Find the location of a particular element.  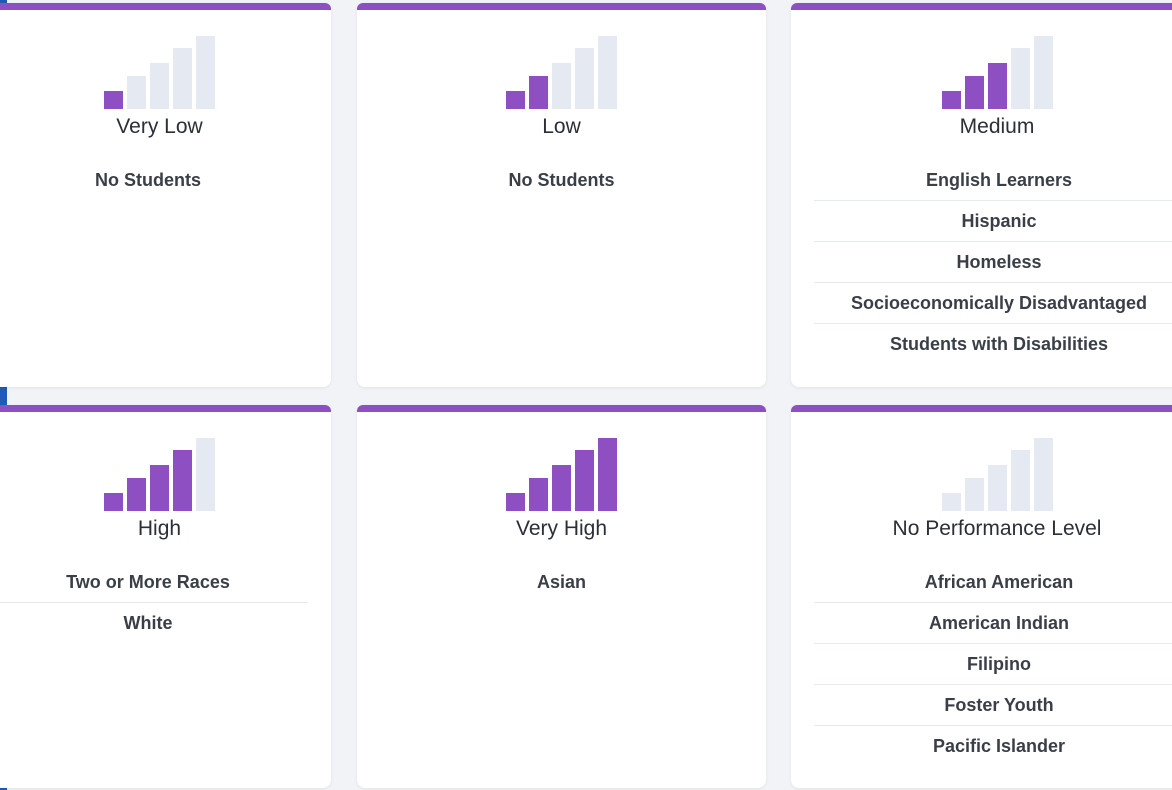

student-group-item: Socioeconomically Disadvantaged is located at coordinates (993, 303).